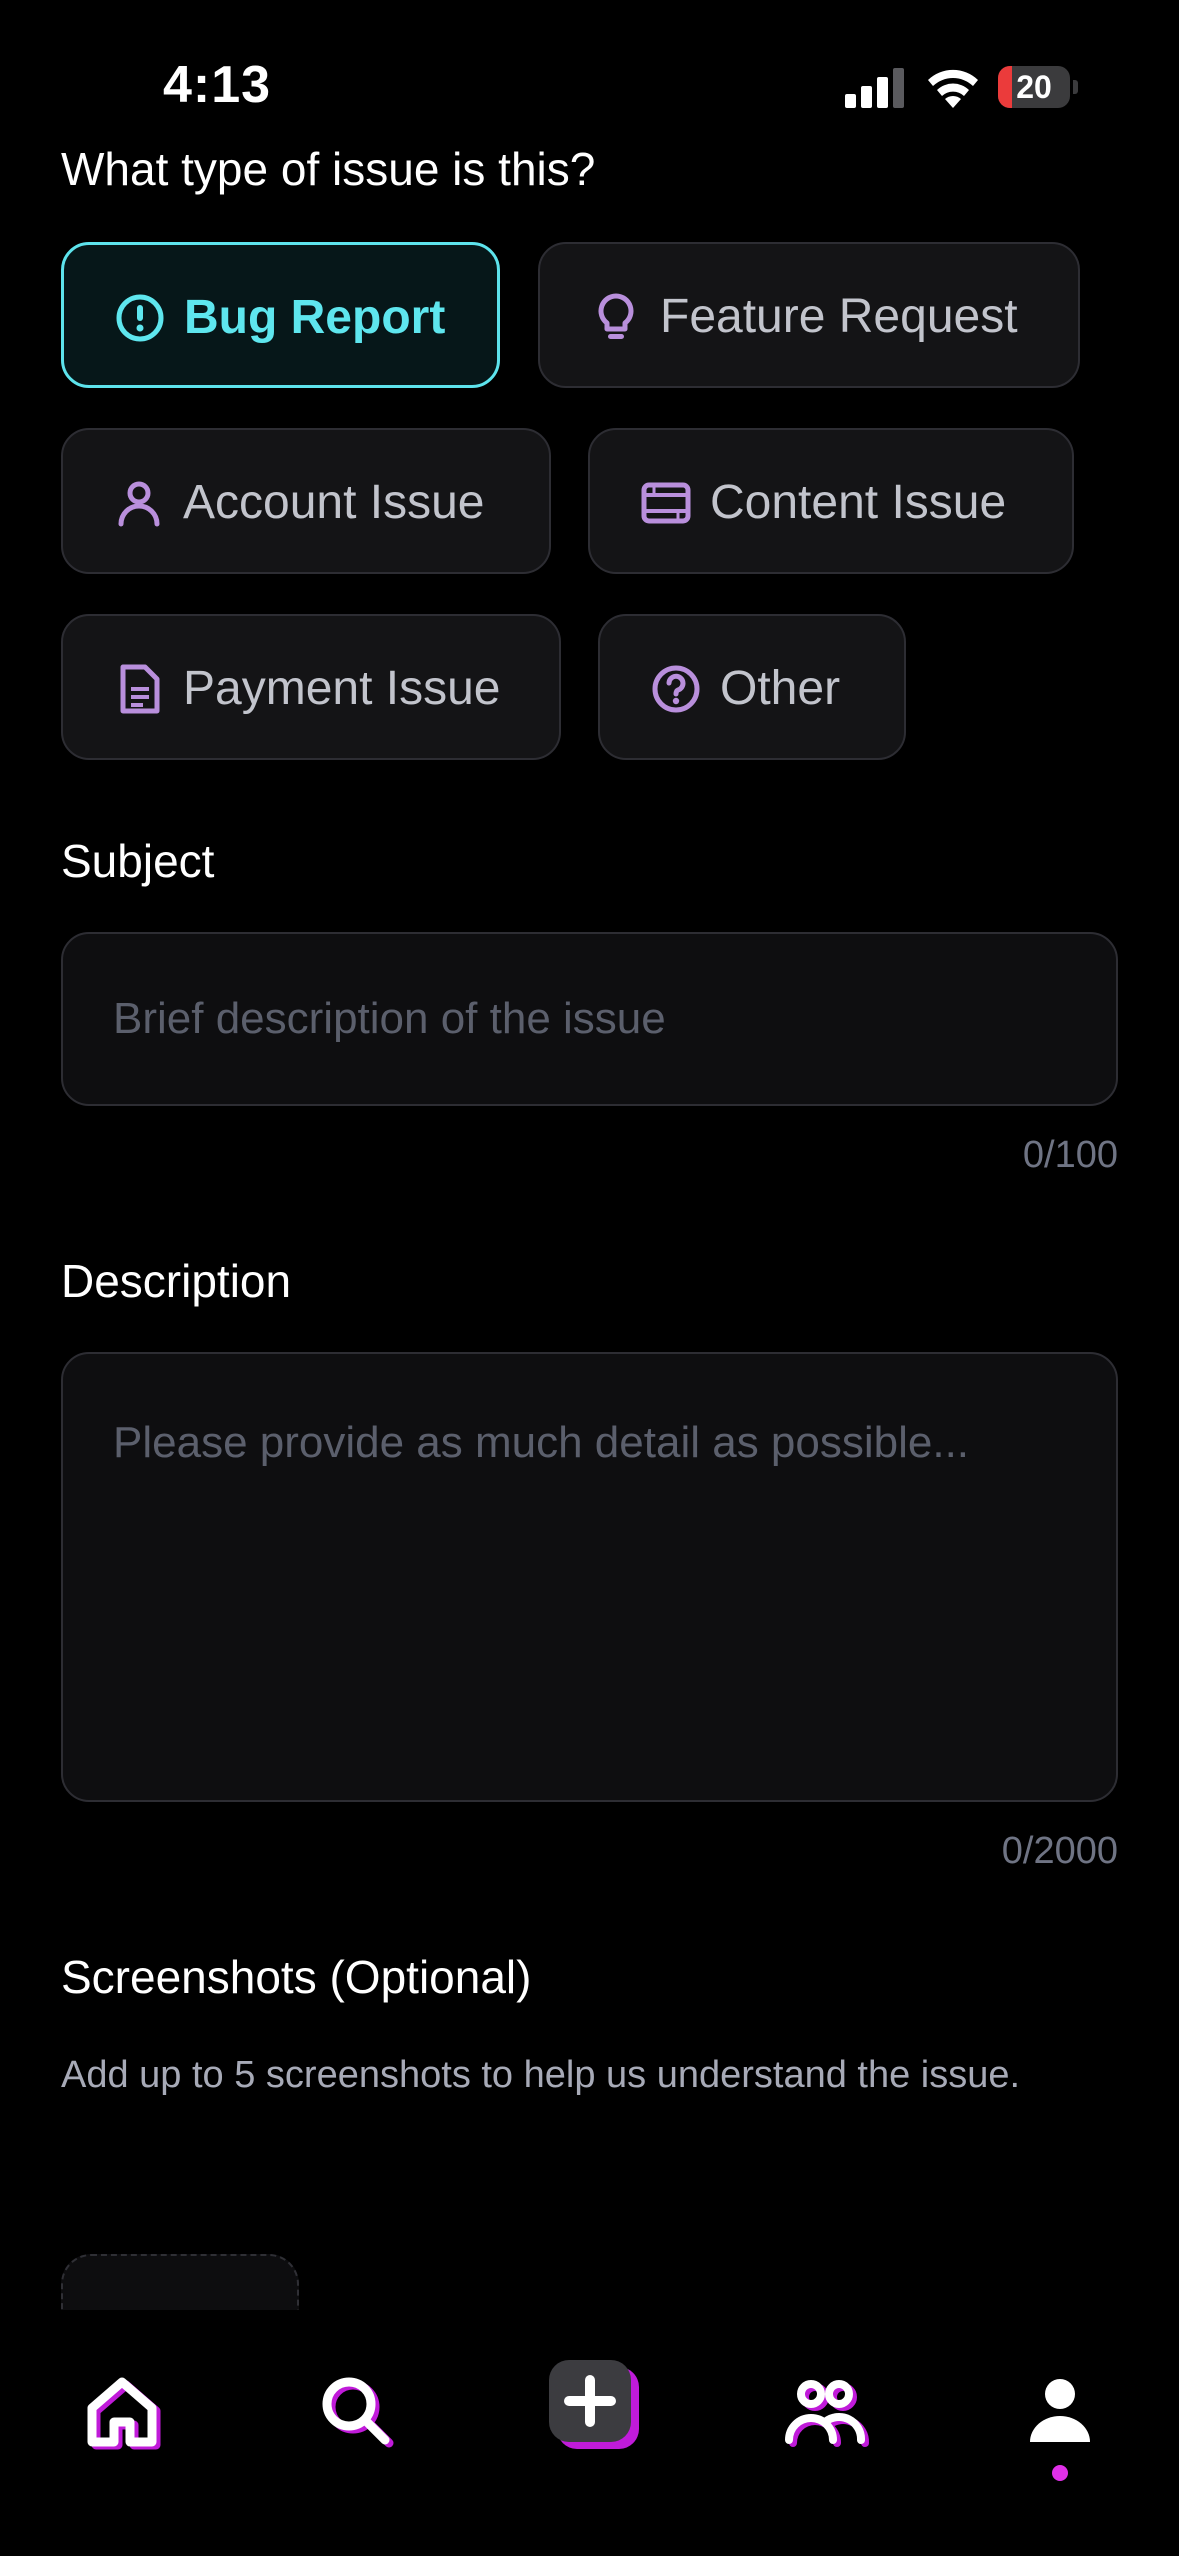 The width and height of the screenshot is (1179, 2556). What do you see at coordinates (666, 503) in the screenshot?
I see `film-icon` at bounding box center [666, 503].